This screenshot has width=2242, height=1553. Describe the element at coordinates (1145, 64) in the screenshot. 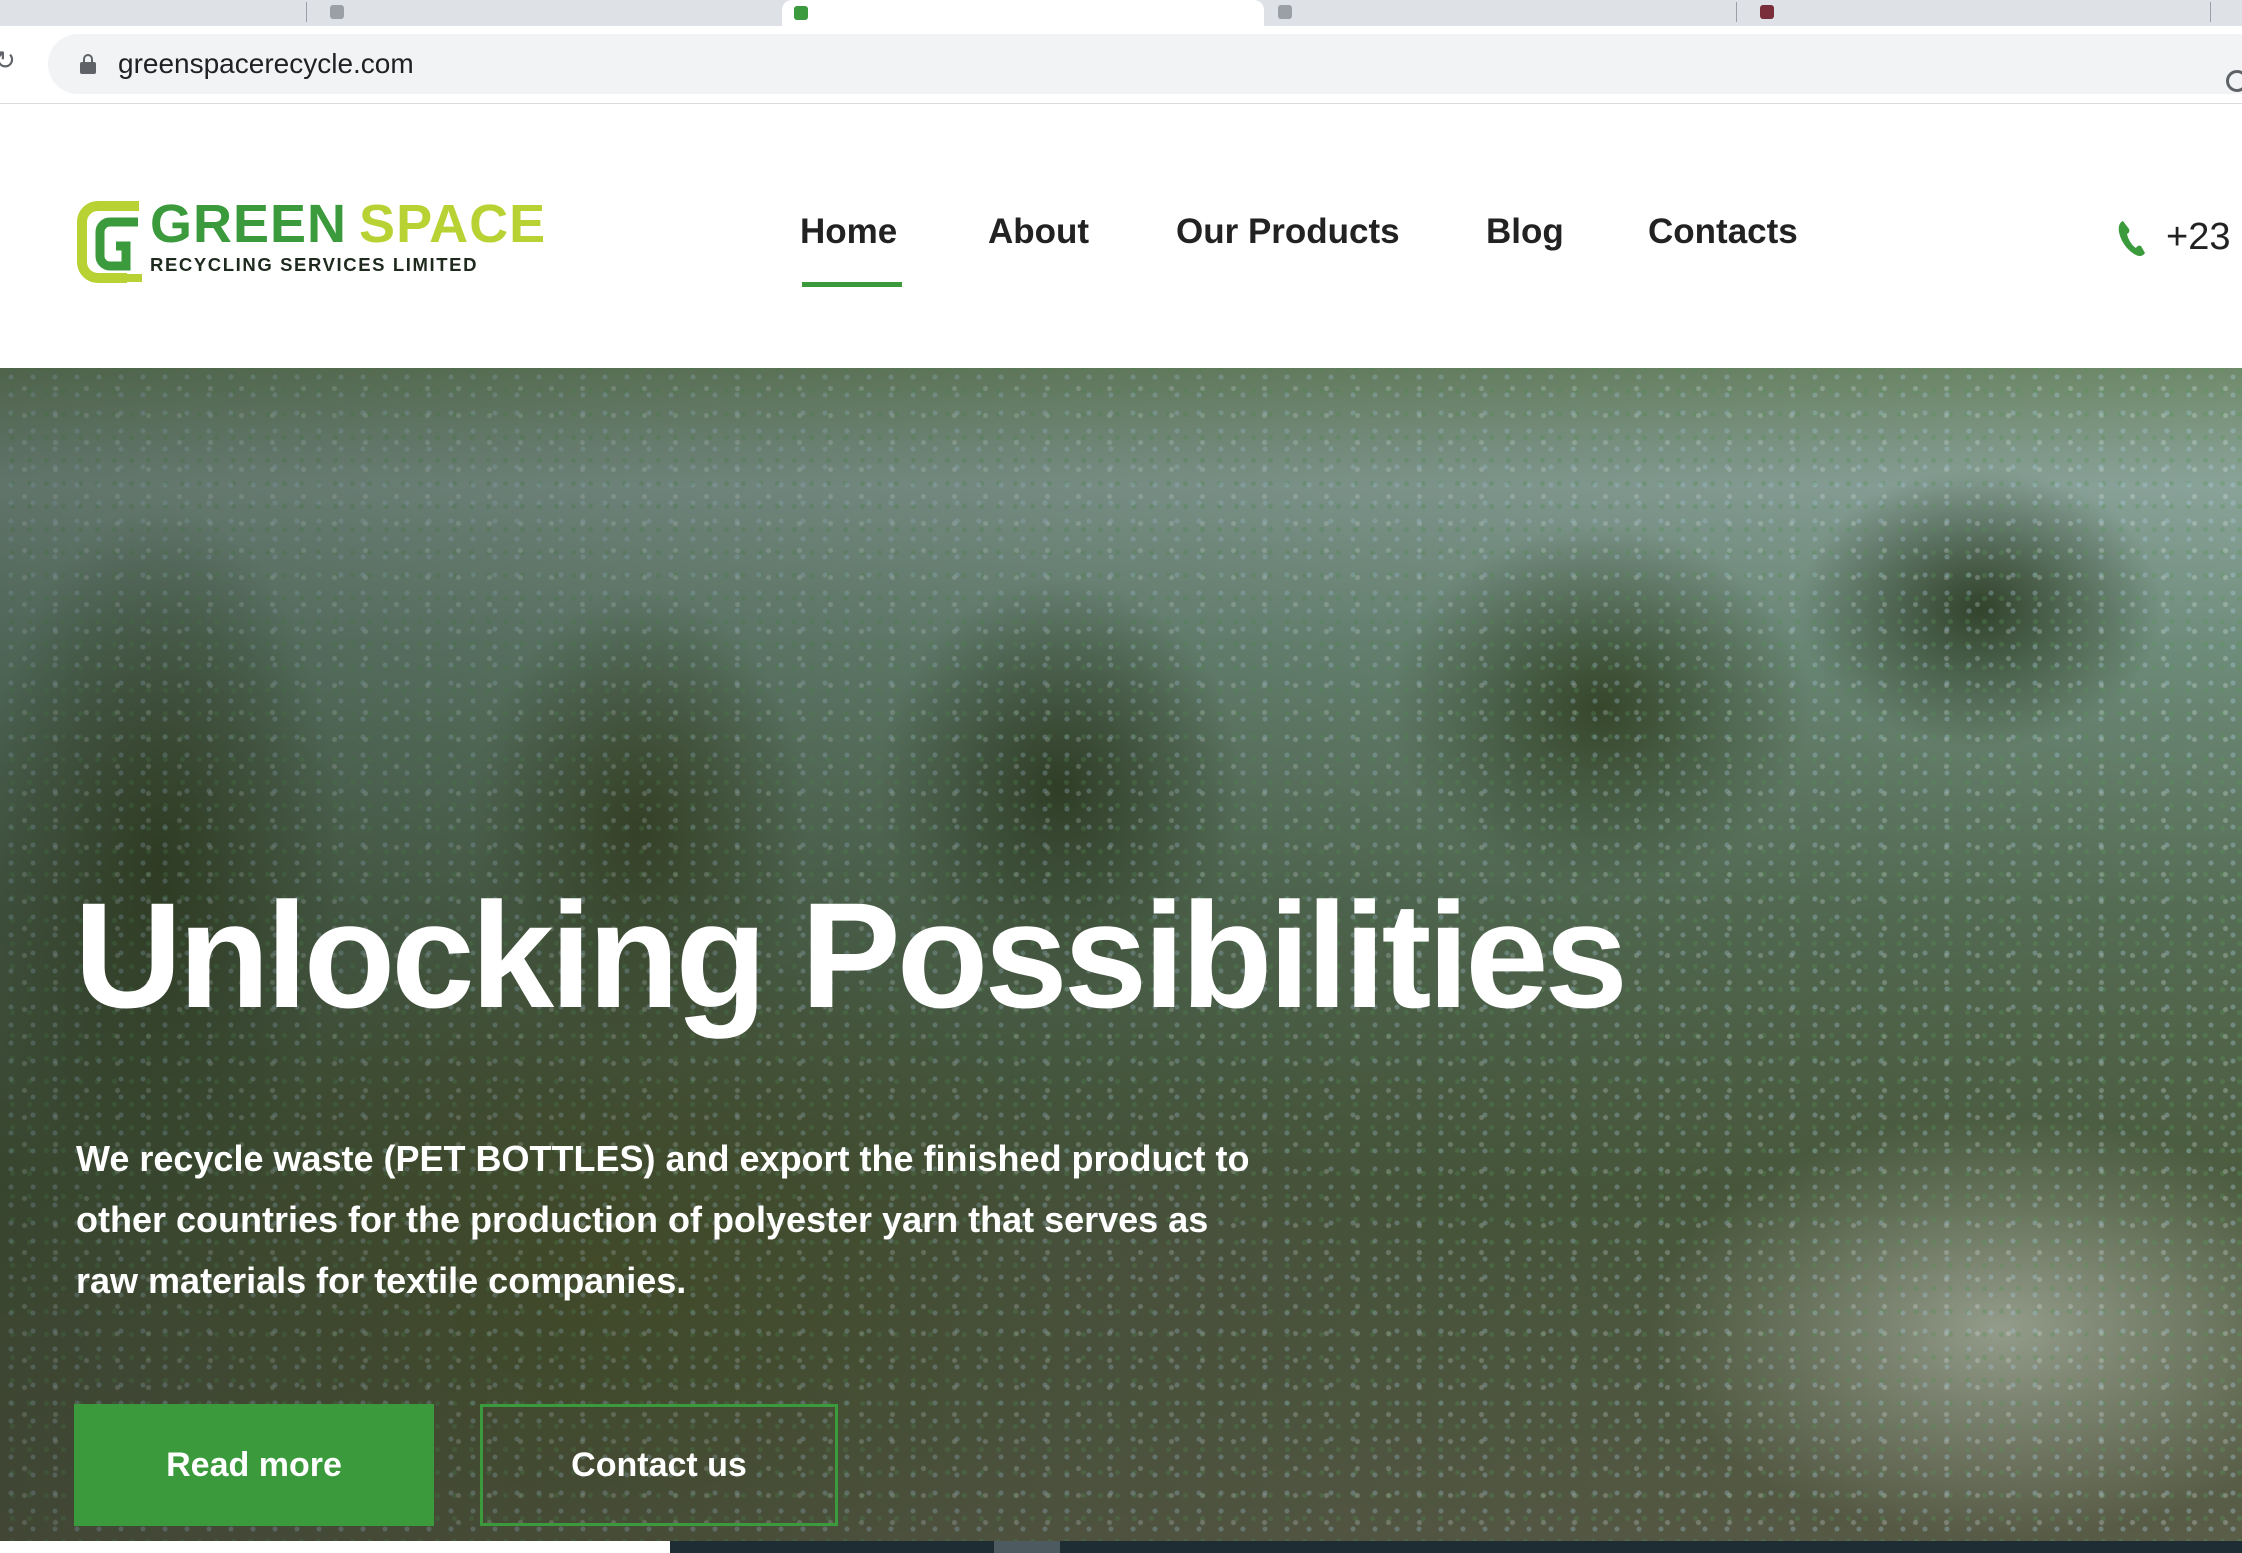

I see `address-bar: greenspacerecycle.com` at that location.